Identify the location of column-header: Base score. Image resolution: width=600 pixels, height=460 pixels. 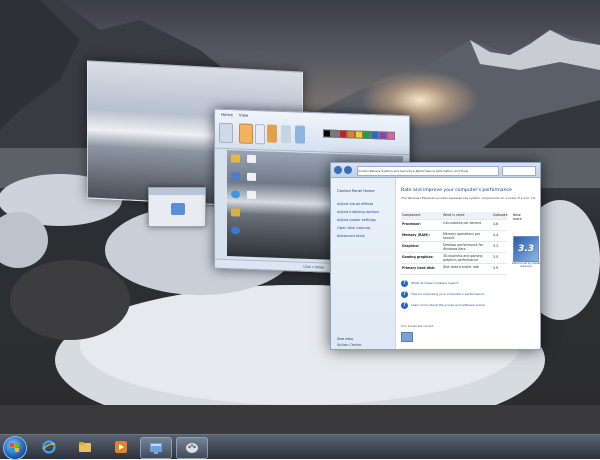
(517, 217).